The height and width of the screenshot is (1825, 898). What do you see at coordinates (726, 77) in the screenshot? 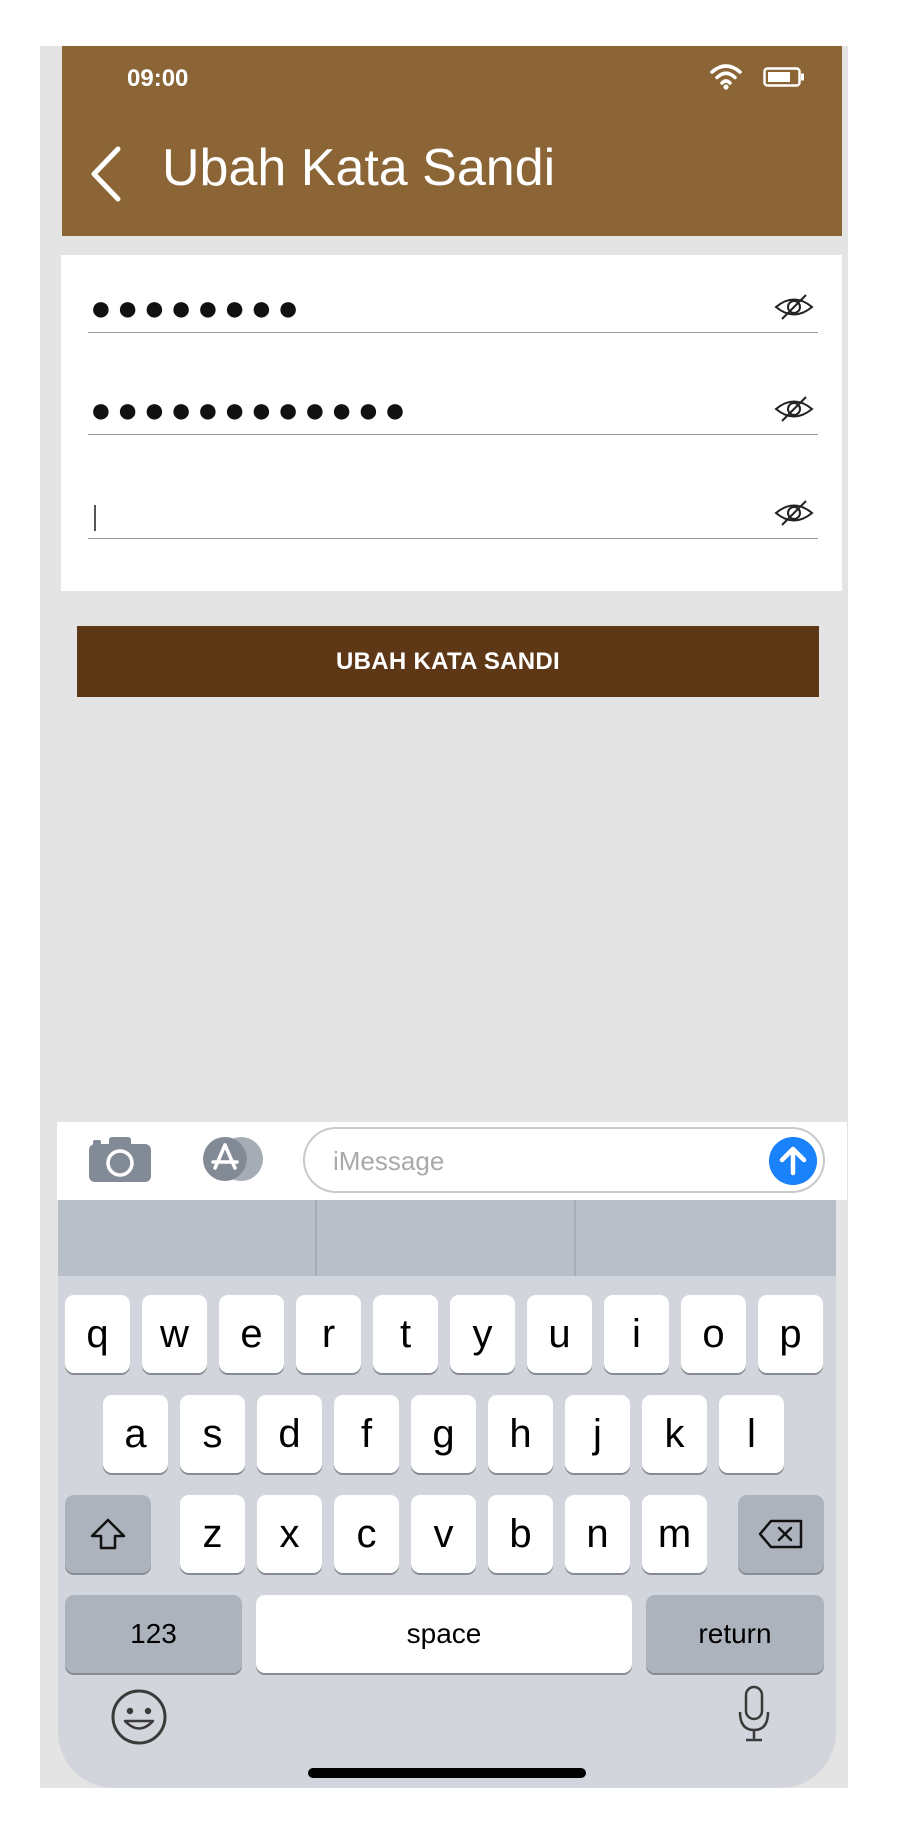
I see `wifi-icon` at bounding box center [726, 77].